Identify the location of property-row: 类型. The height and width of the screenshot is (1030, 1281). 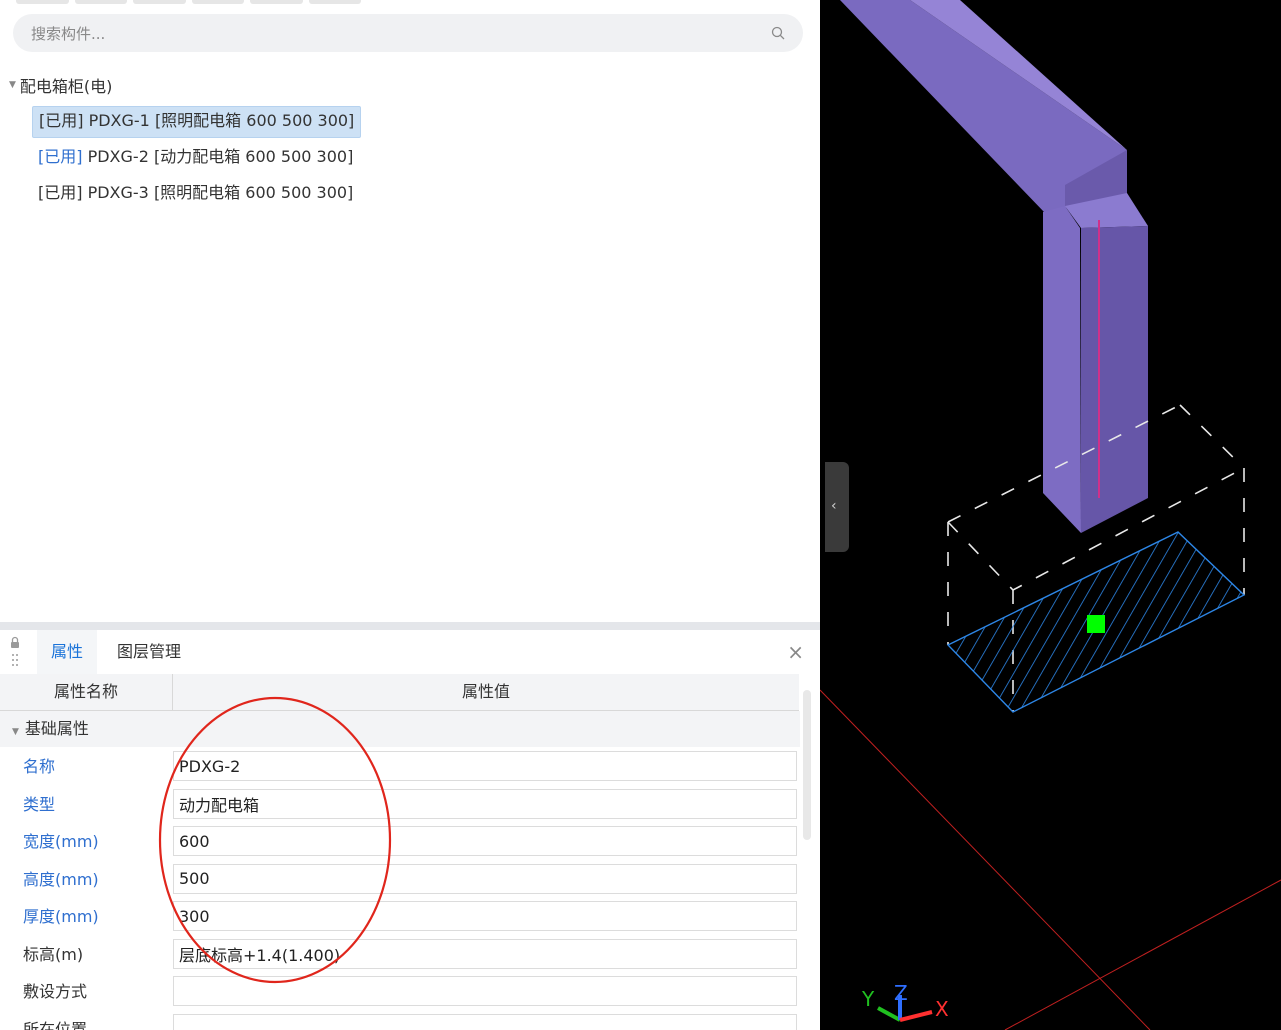
(400, 805).